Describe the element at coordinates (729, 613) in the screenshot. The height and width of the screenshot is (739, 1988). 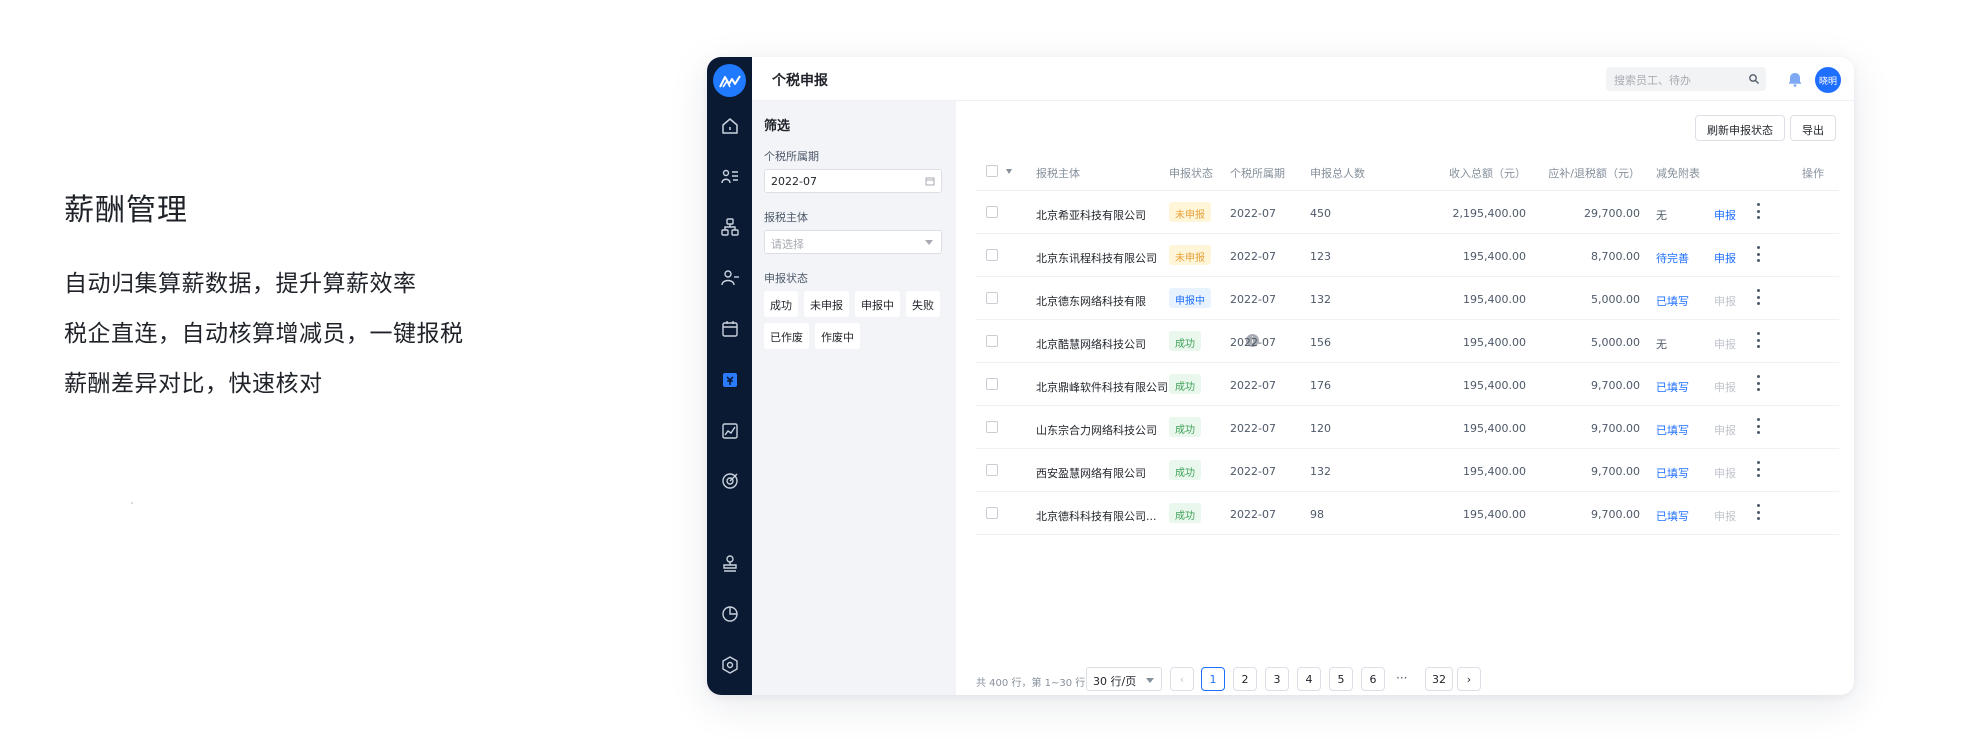
I see `pie-icon` at that location.